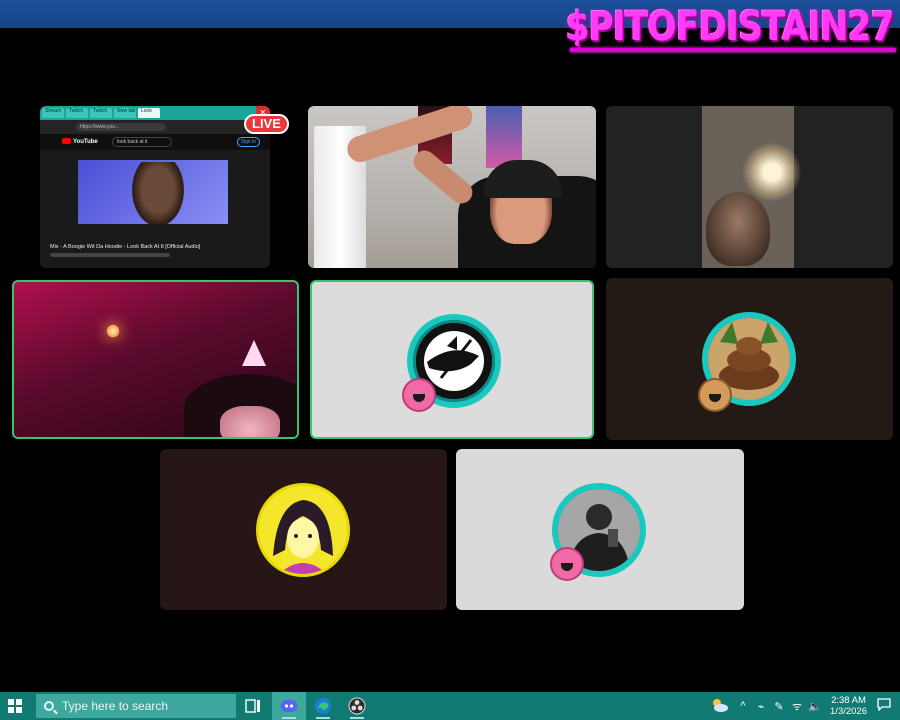 This screenshot has width=900, height=720. What do you see at coordinates (253, 706) in the screenshot?
I see `task-view-icon` at bounding box center [253, 706].